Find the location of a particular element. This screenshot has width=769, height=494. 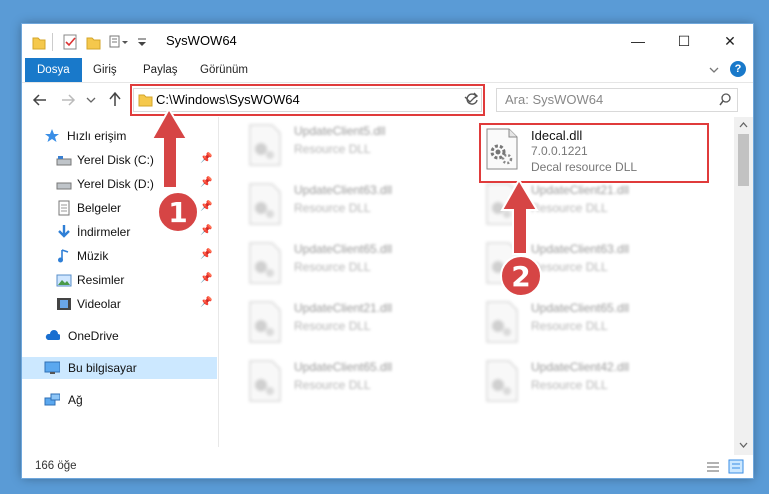

scrollbar-thumb is located at coordinates (743, 160).